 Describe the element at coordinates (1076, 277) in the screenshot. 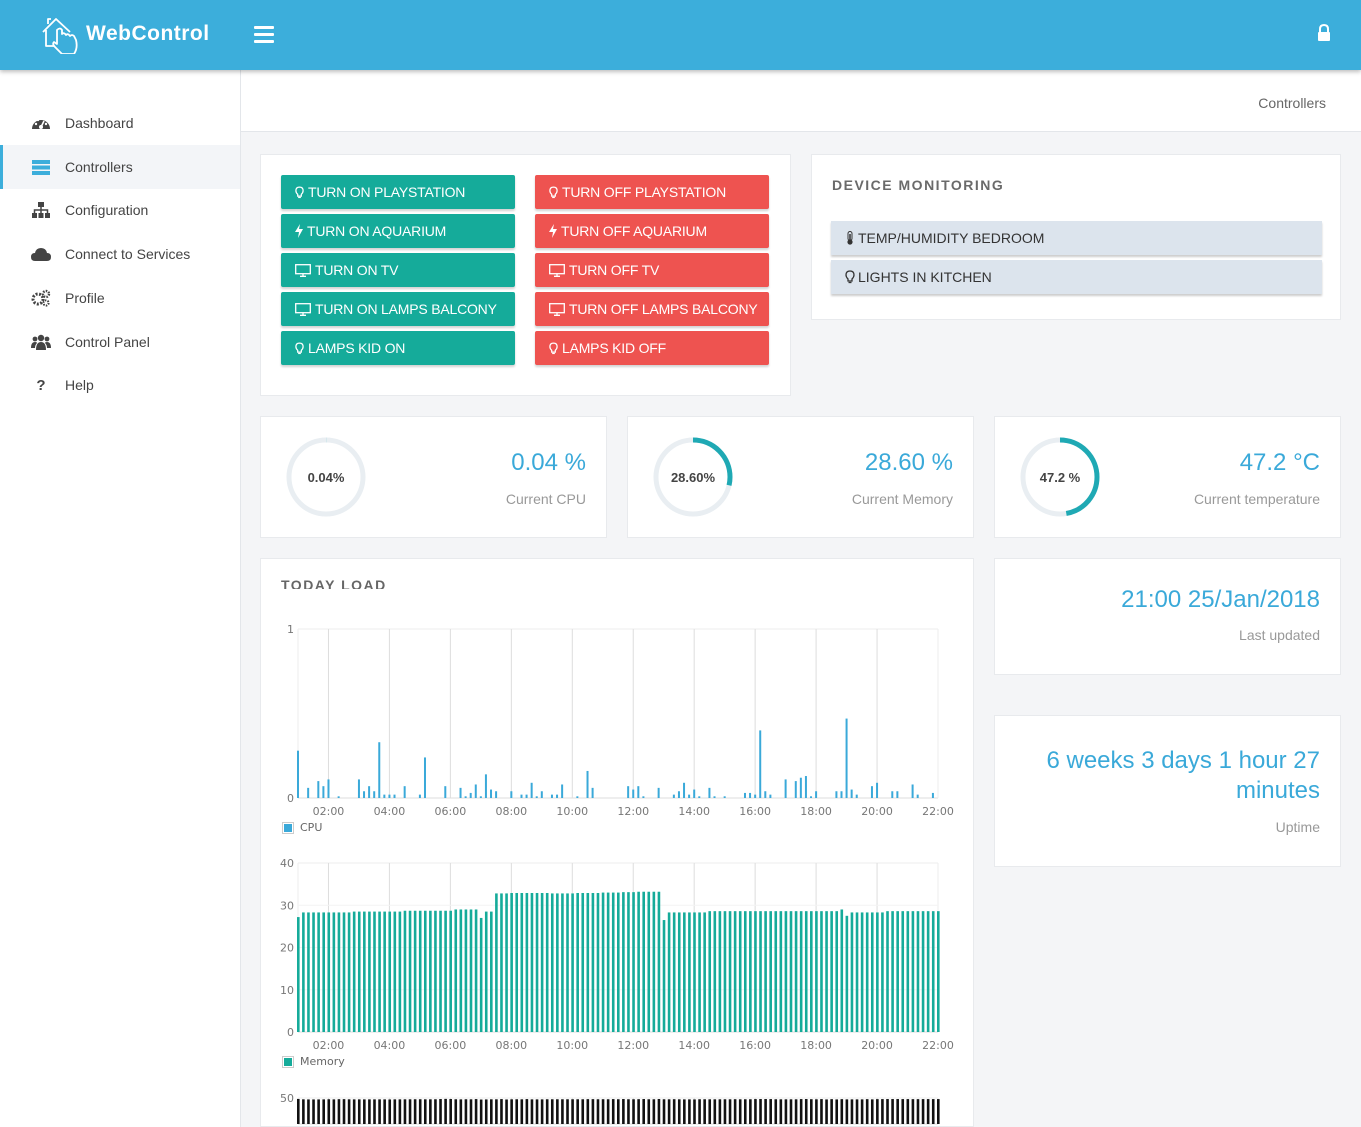

I see `device-item-lights-in-kitchen: LIGHTS IN KITCHEN` at that location.